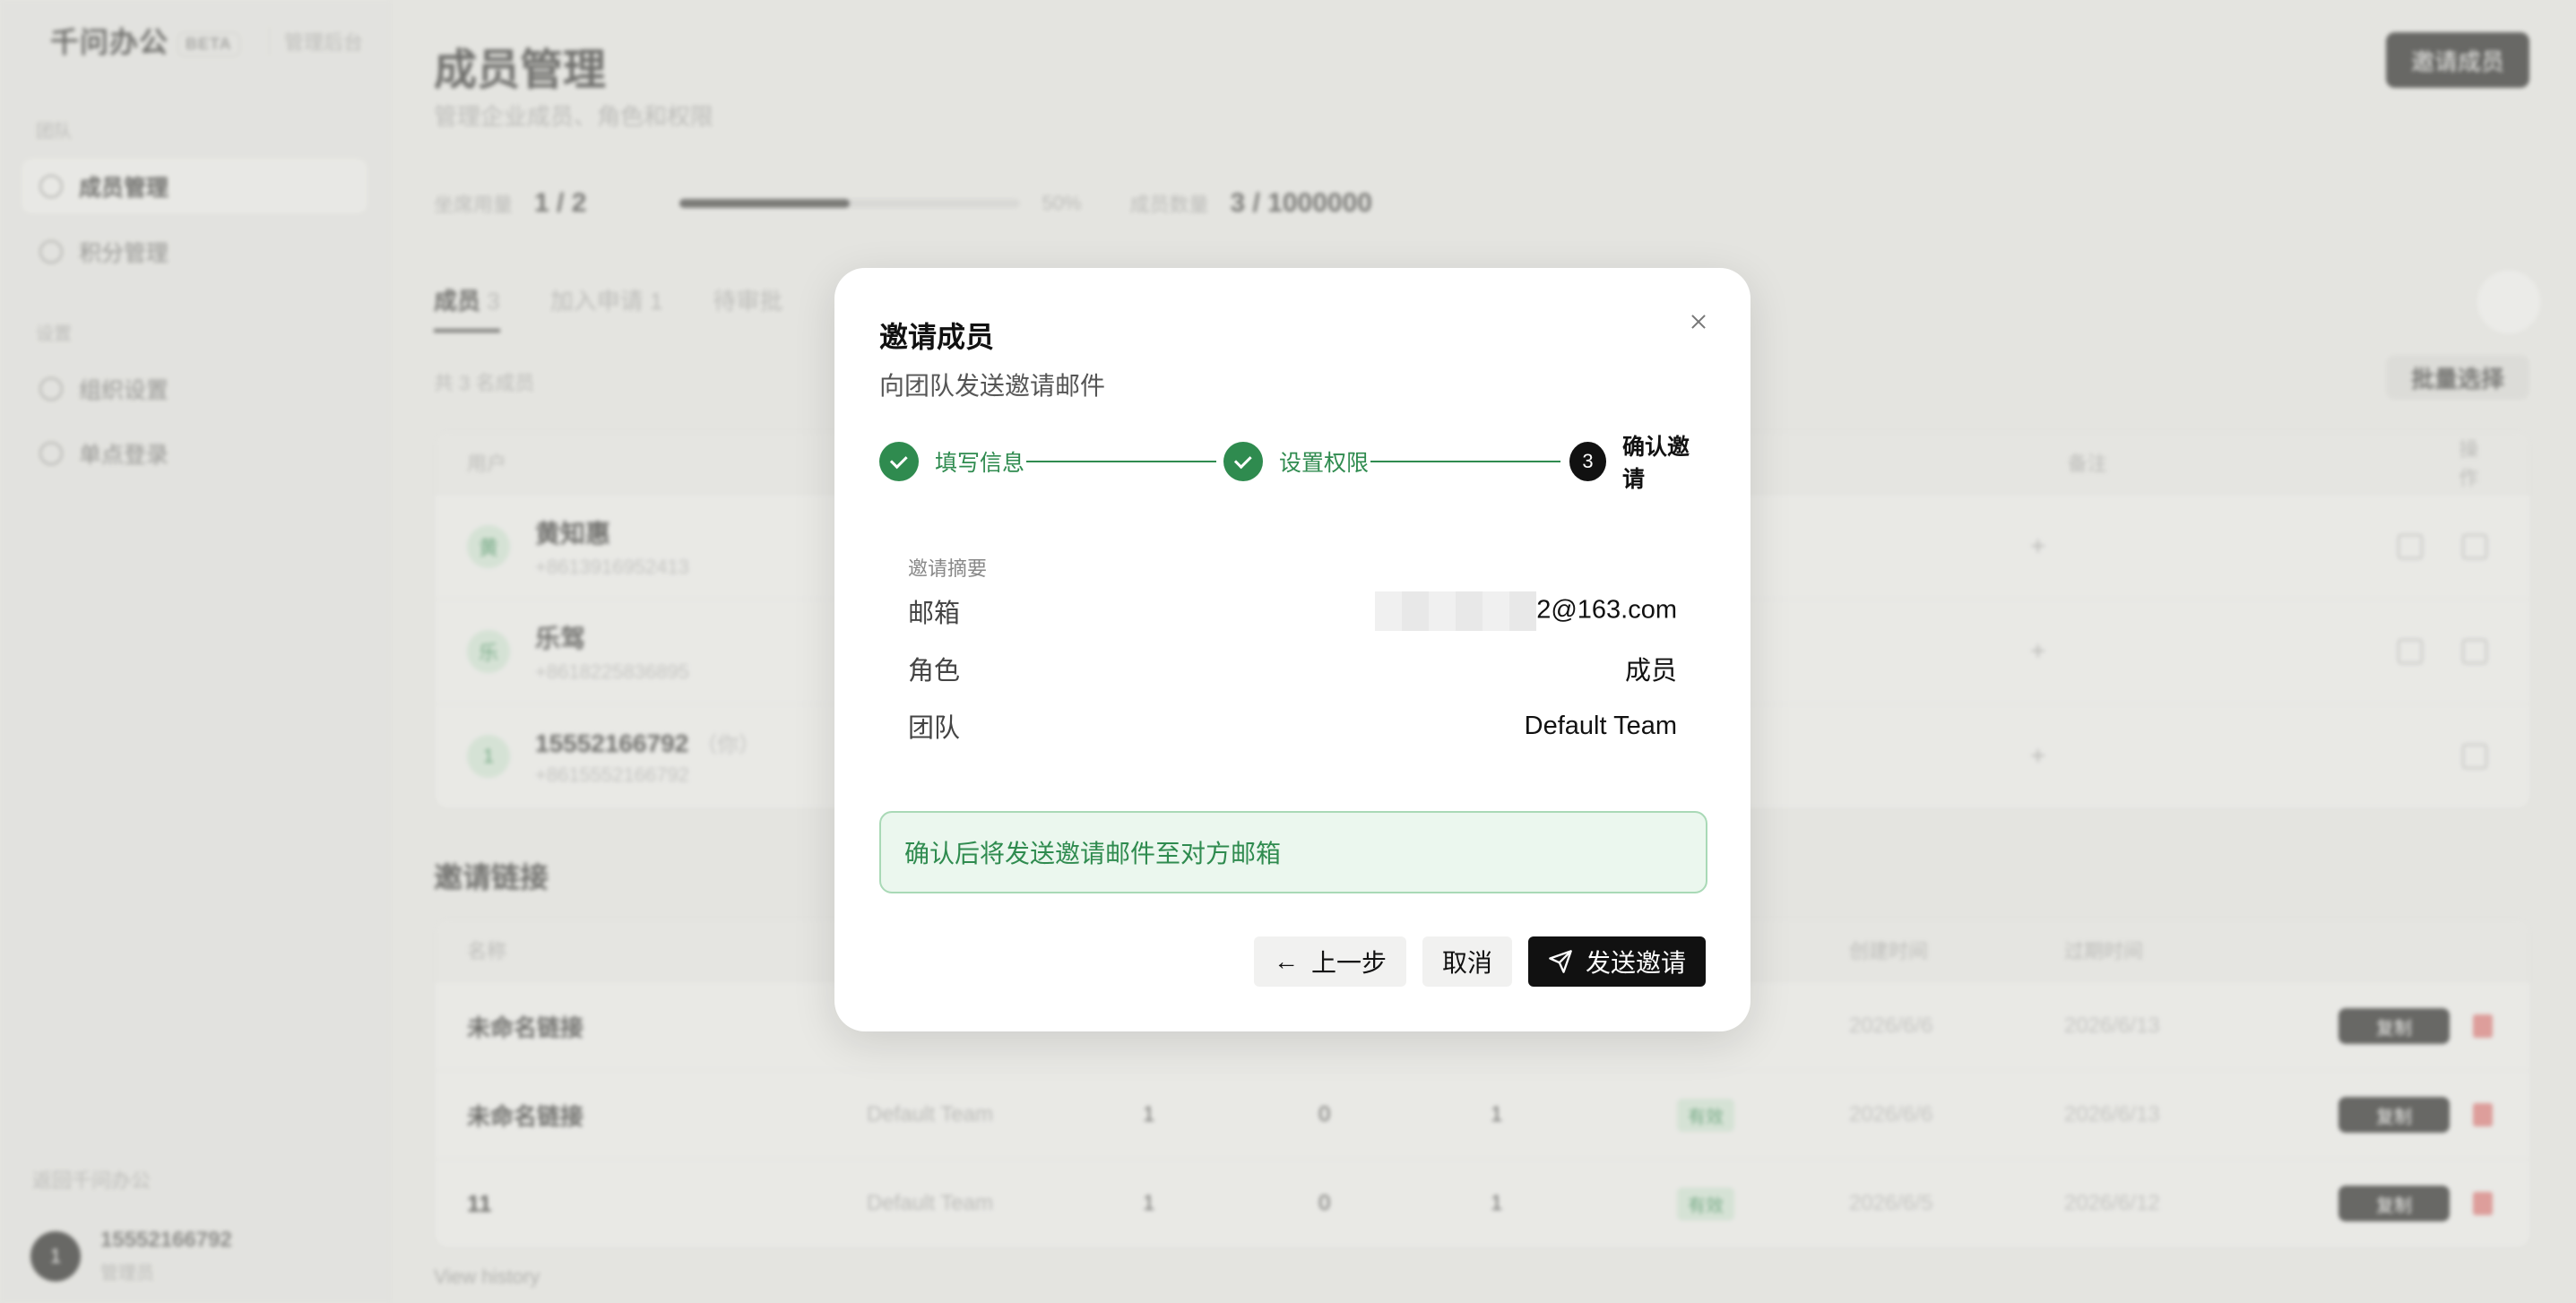 The image size is (2576, 1303). Describe the element at coordinates (992, 386) in the screenshot. I see `dialog-subtitle: 向团队发送邀请邮件` at that location.